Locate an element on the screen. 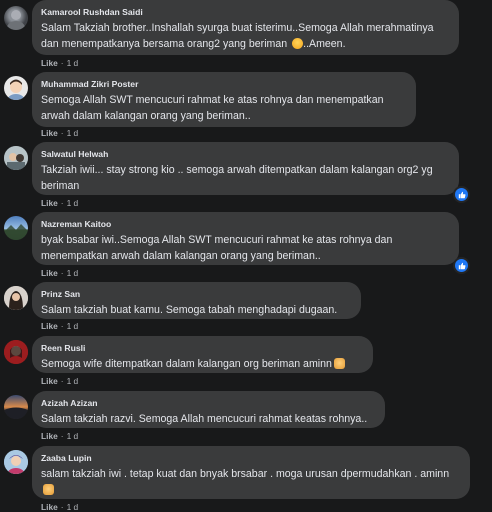 The image size is (492, 512). comment-author: Azizah Azizan is located at coordinates (207, 403).